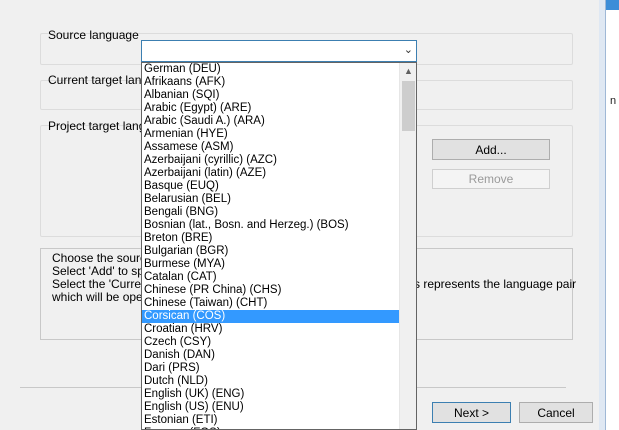 The height and width of the screenshot is (430, 619). Describe the element at coordinates (408, 49) in the screenshot. I see `chevron-down-icon: ⌄` at that location.